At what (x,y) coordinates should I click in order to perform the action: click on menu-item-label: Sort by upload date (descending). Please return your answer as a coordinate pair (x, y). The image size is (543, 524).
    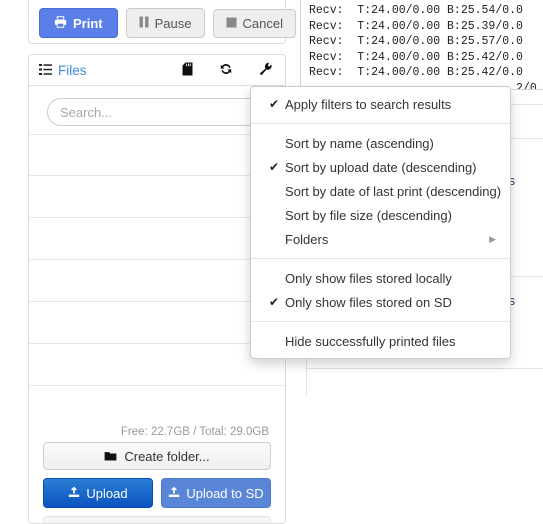
    Looking at the image, I should click on (381, 167).